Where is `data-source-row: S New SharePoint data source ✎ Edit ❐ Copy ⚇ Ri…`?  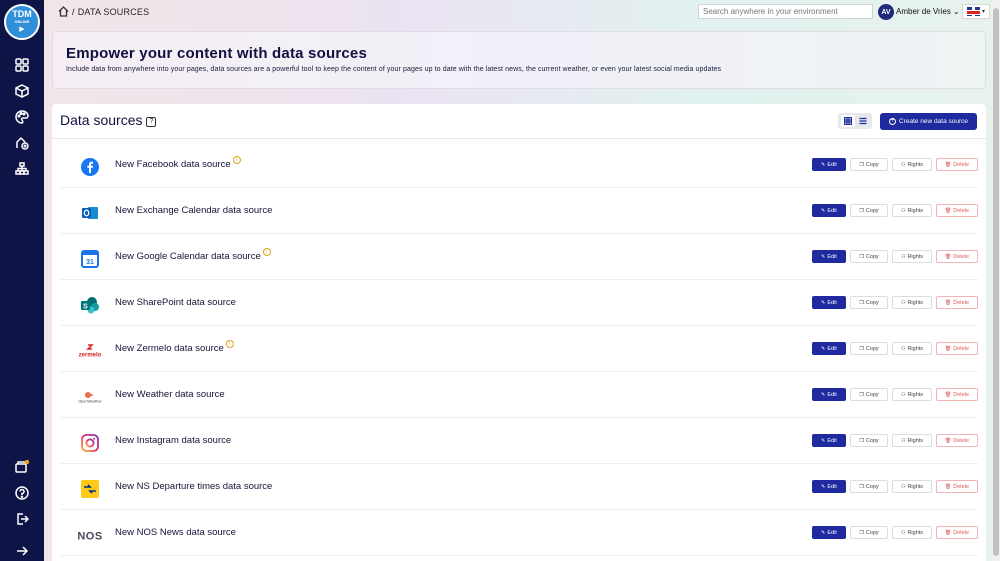 data-source-row: S New SharePoint data source ✎ Edit ❐ Copy ⚇ Ri… is located at coordinates (519, 305).